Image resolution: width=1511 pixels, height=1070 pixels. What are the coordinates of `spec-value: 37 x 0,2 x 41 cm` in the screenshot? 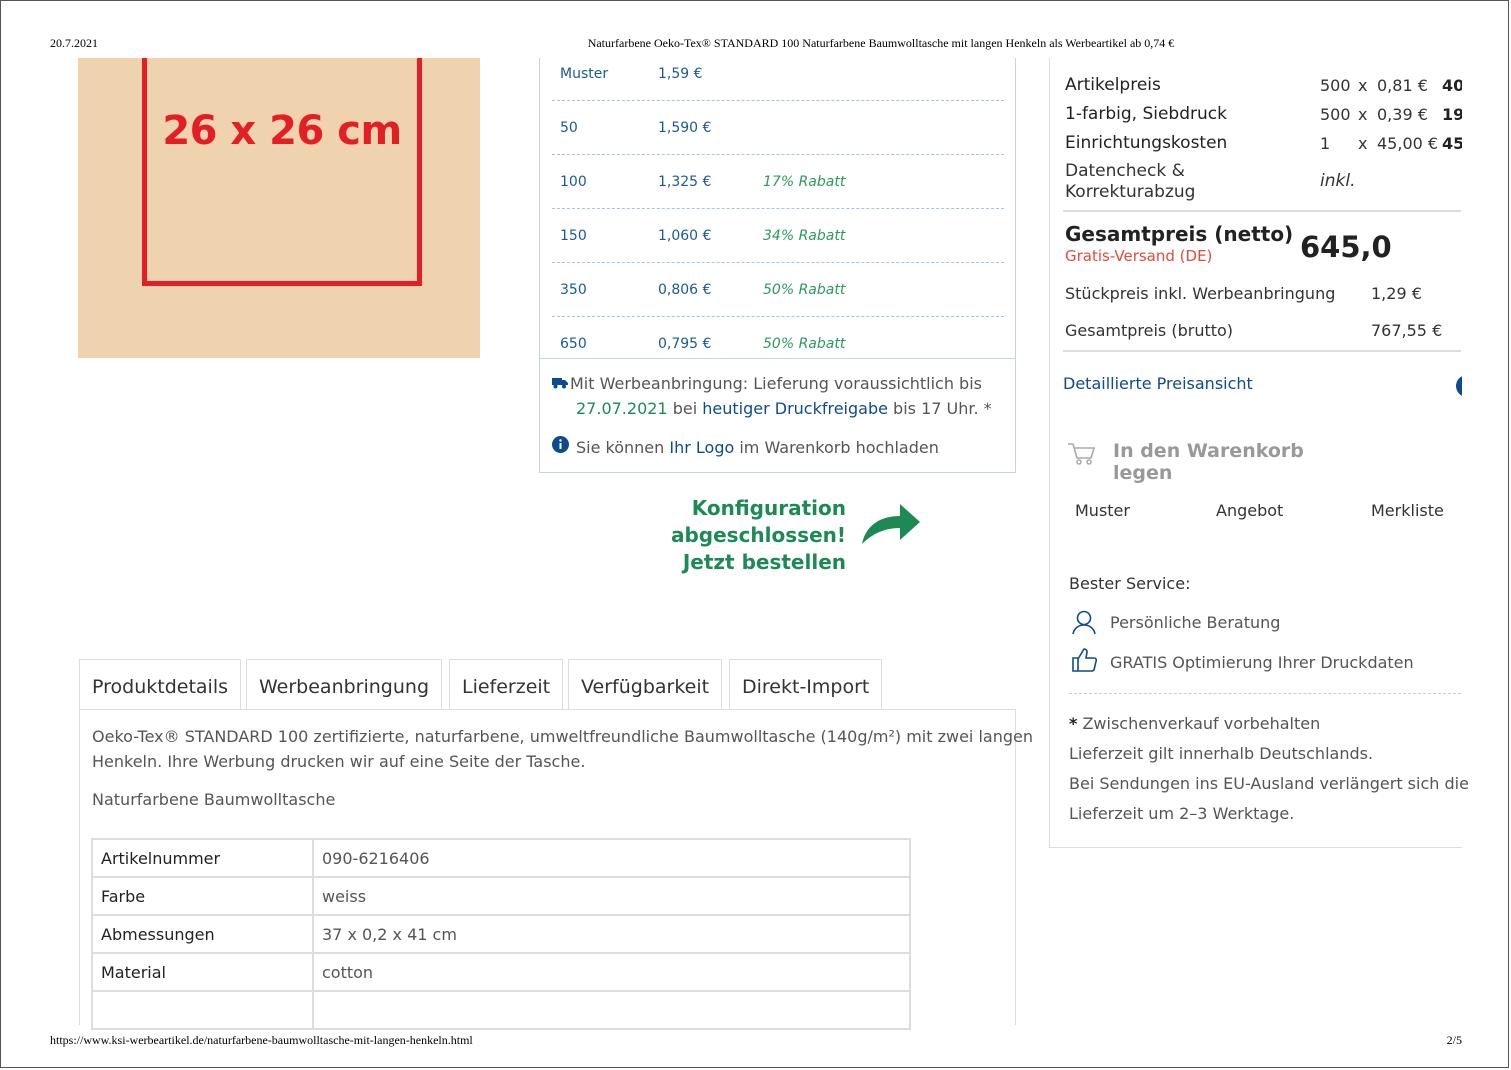 It's located at (611, 934).